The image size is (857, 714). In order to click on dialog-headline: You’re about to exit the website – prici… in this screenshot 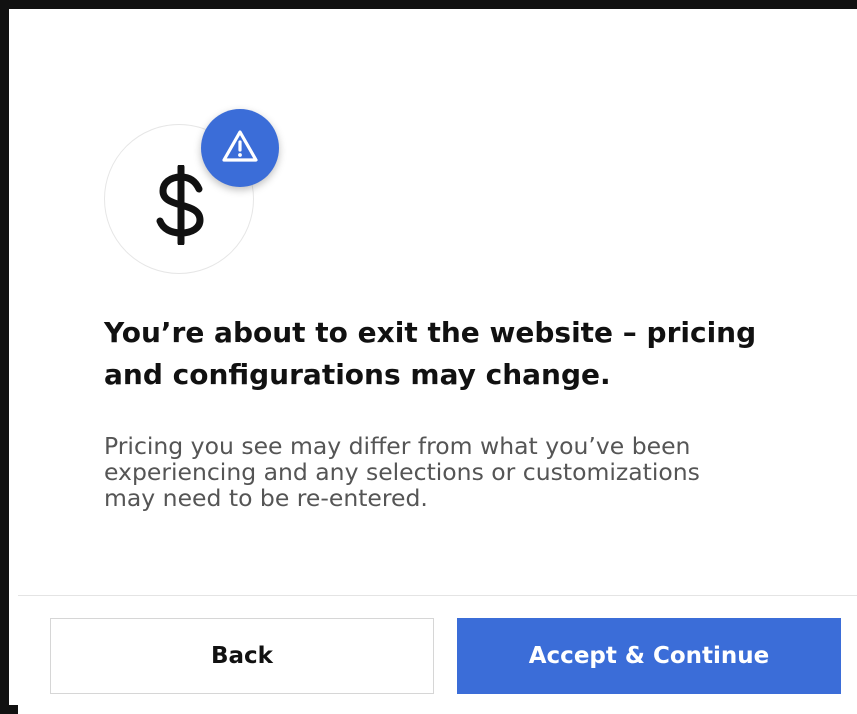, I will do `click(430, 353)`.